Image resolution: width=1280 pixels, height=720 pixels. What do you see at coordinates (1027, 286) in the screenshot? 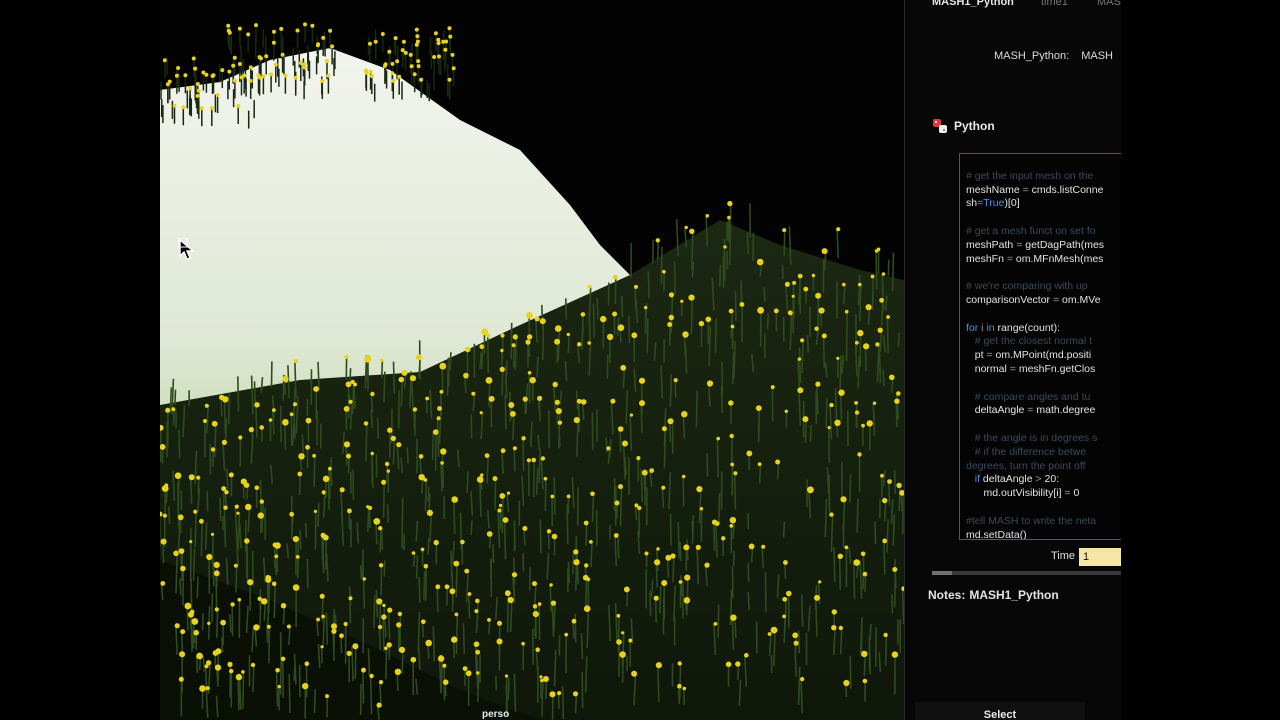
I see `code-line: # we're comparing with up` at bounding box center [1027, 286].